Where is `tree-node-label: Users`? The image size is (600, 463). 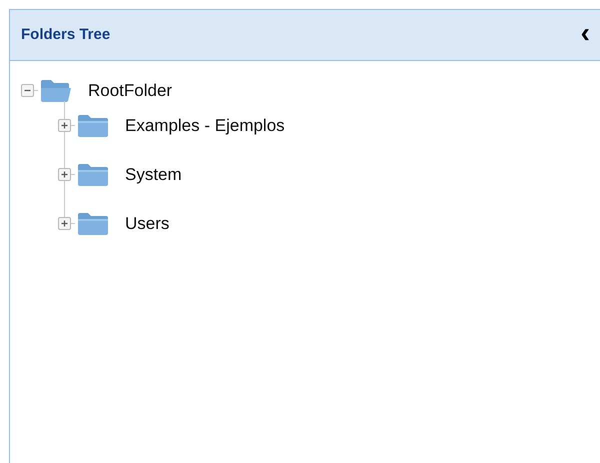
tree-node-label: Users is located at coordinates (147, 223).